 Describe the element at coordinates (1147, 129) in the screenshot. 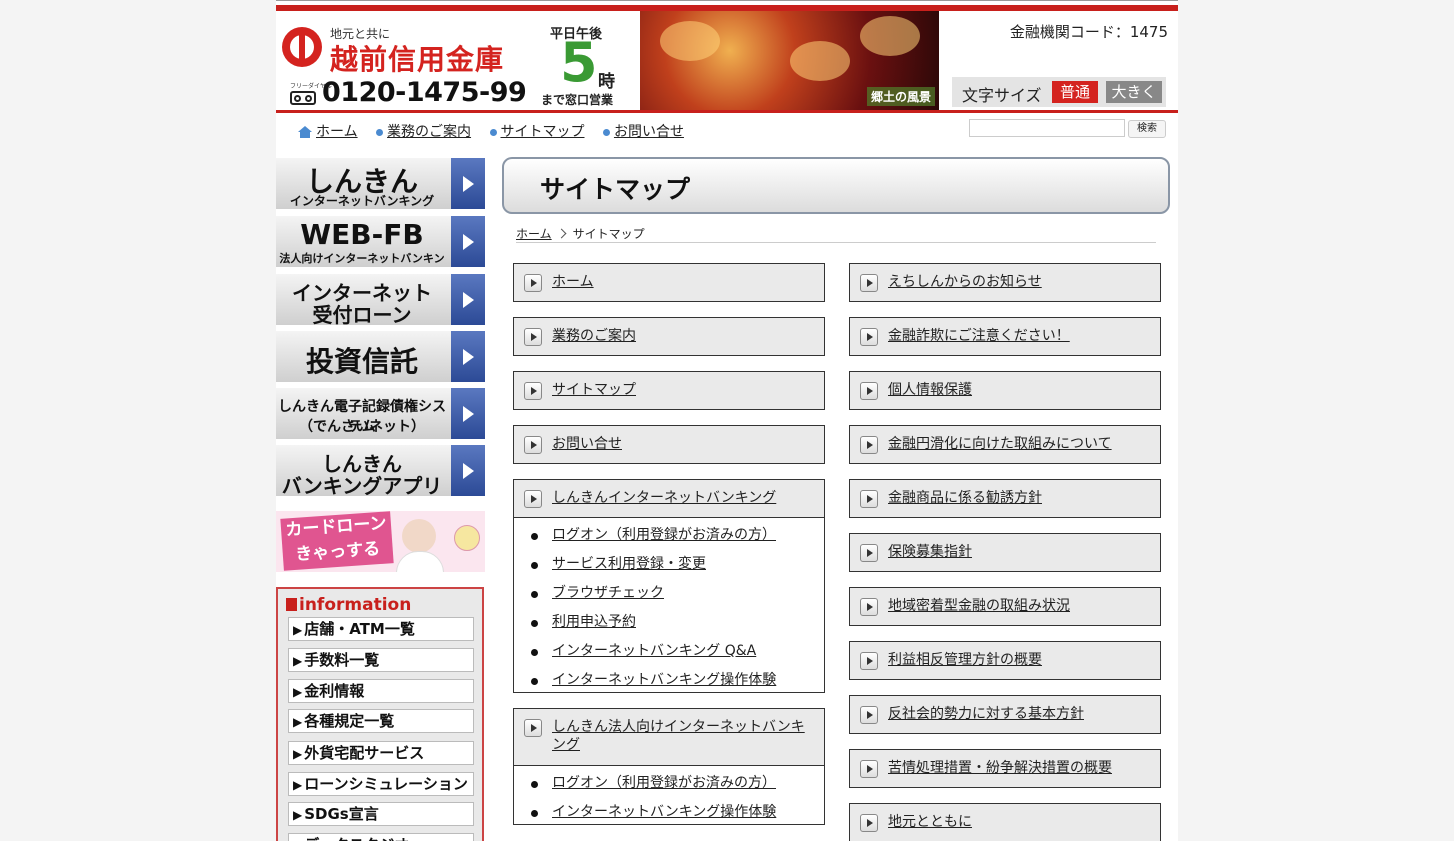

I see `search-button: 検索` at that location.